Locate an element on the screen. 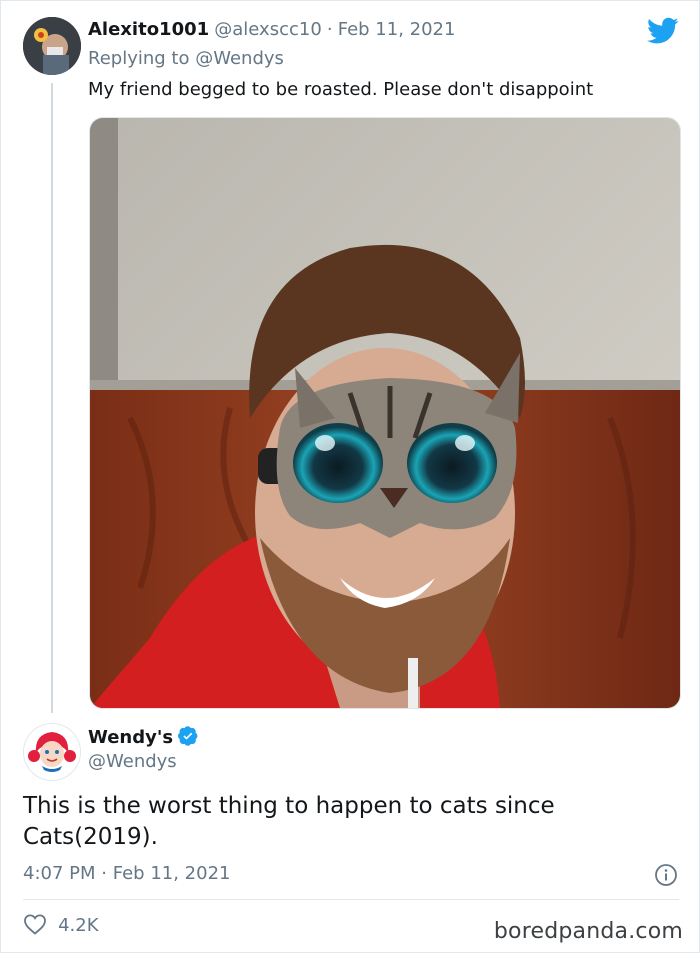 Image resolution: width=700 pixels, height=953 pixels. wendys-avatar is located at coordinates (52, 752).